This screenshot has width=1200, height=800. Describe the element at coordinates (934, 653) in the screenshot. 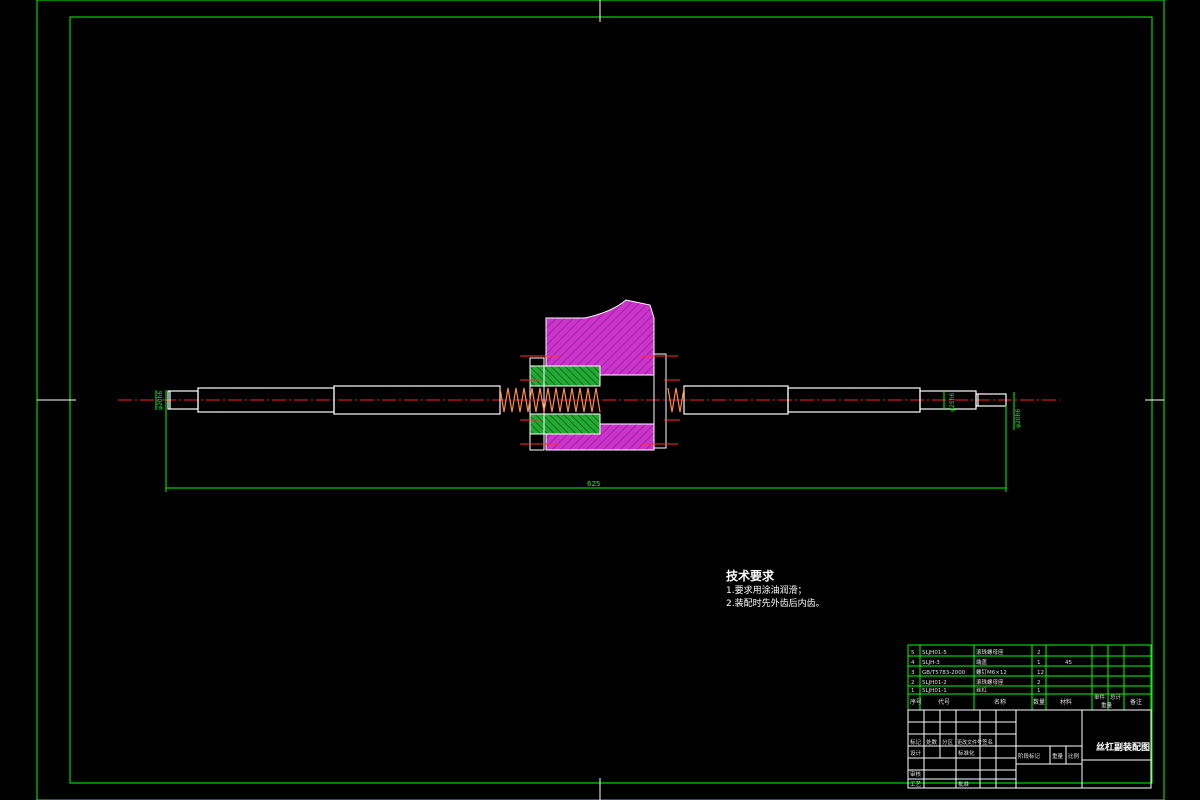

I see `parts-row-code: SLJH01-5` at that location.